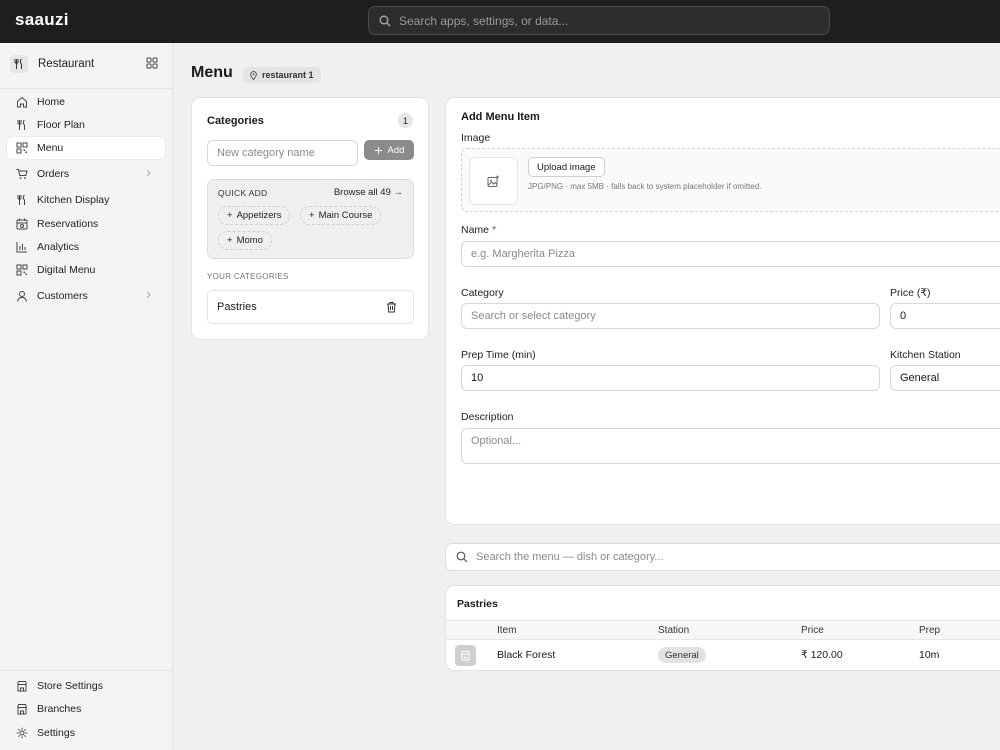 Image resolution: width=1000 pixels, height=750 pixels. What do you see at coordinates (86, 224) in the screenshot?
I see `sidebar-item-reservations: Reservations` at bounding box center [86, 224].